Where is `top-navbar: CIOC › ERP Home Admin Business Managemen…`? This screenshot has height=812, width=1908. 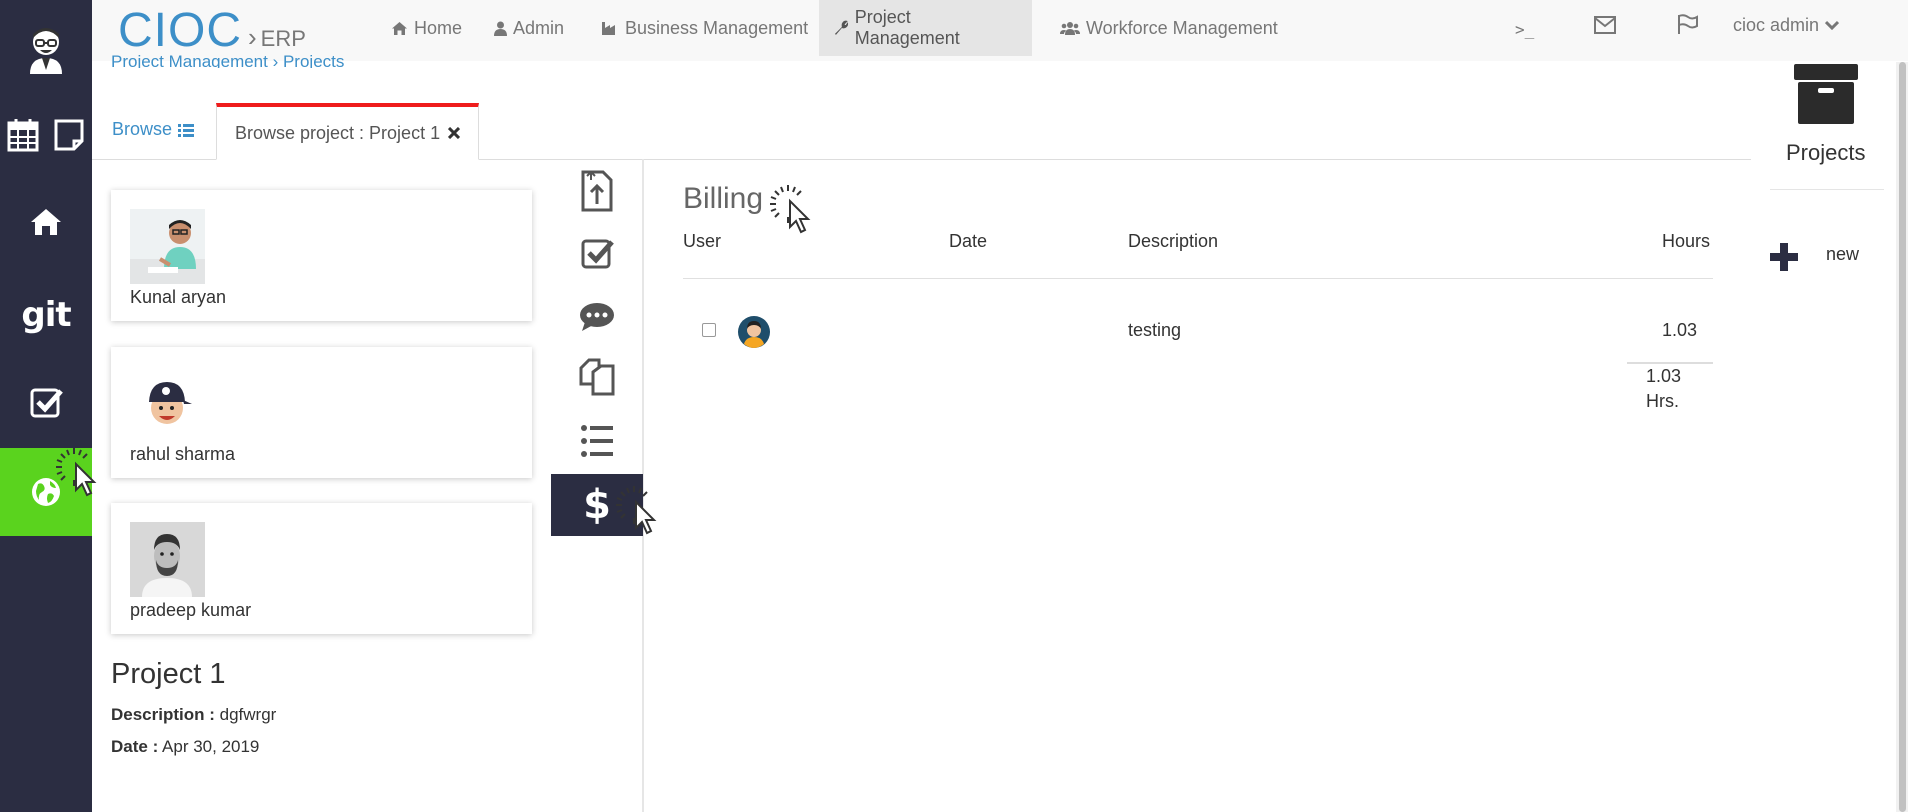
top-navbar: CIOC › ERP Home Admin Business Managemen… is located at coordinates (1000, 30).